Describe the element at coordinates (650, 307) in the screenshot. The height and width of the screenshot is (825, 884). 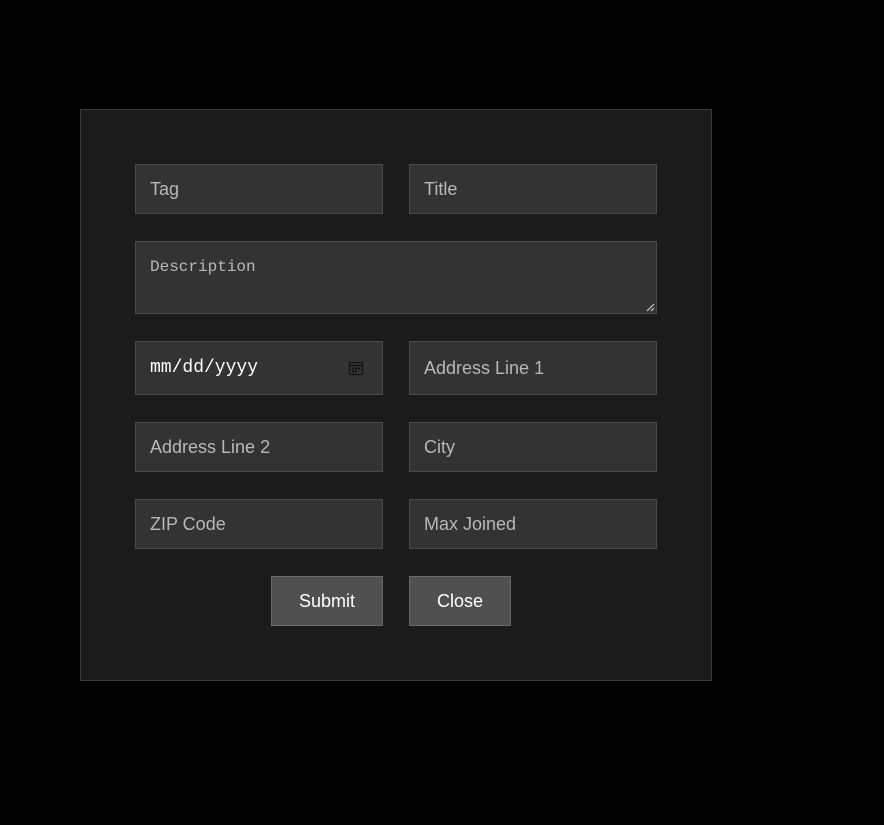
I see `resize-handle-icon` at that location.